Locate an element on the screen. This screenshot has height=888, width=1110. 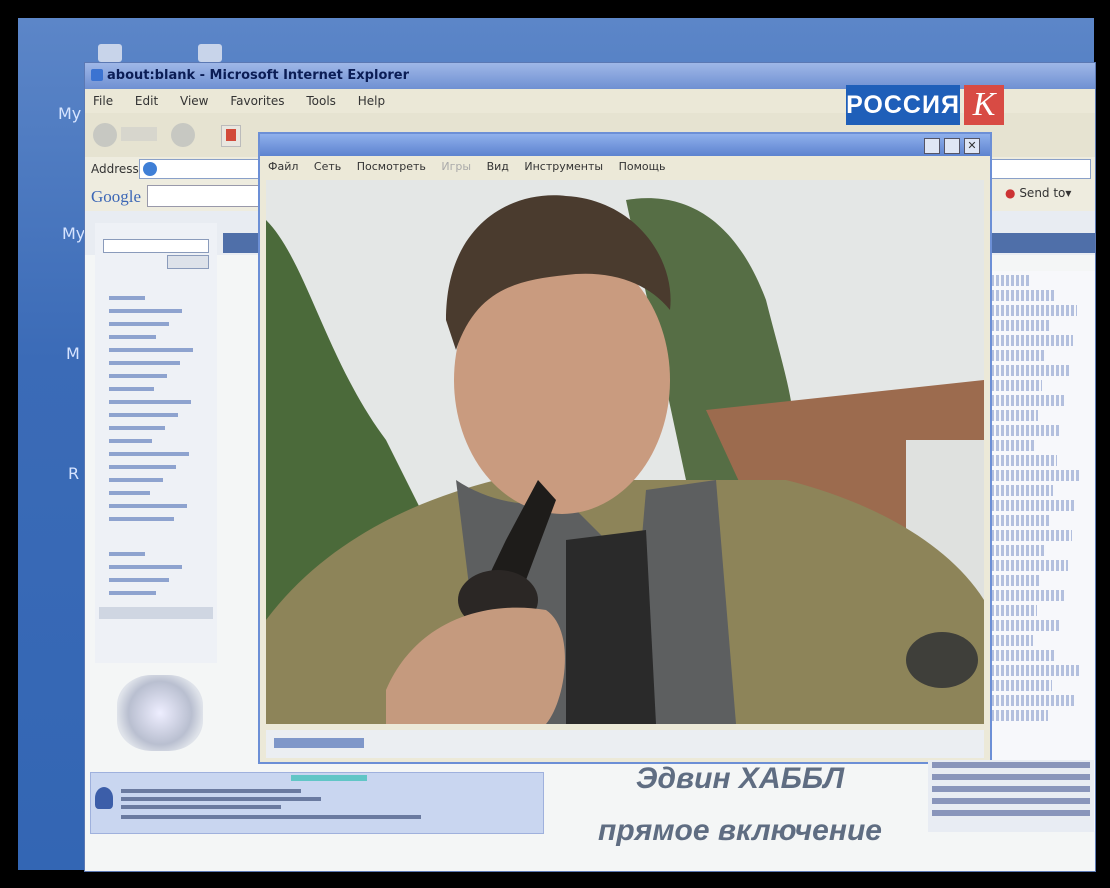
status-info-panel is located at coordinates (317, 803).